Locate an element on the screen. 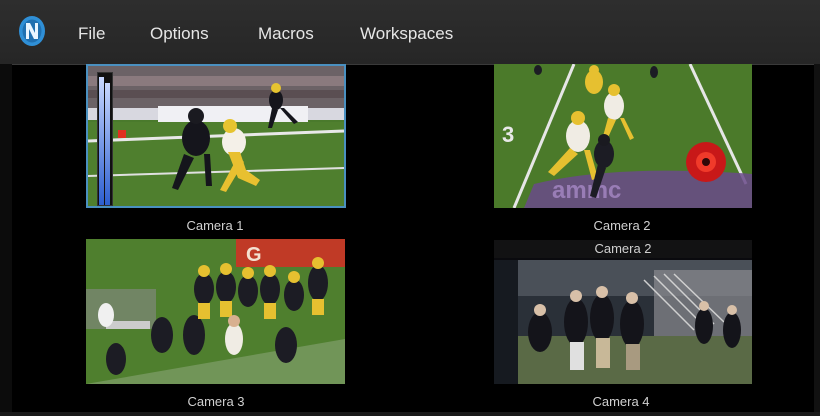  monitor-camera-3: G is located at coordinates (215, 311).